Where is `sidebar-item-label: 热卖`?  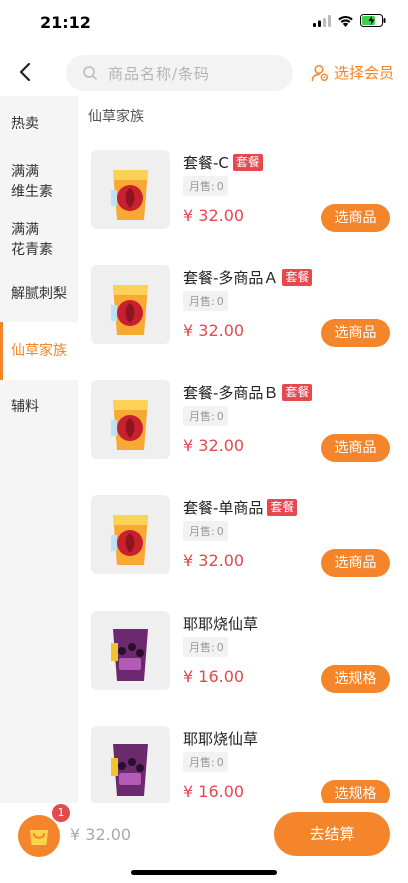 sidebar-item-label: 热卖 is located at coordinates (25, 124).